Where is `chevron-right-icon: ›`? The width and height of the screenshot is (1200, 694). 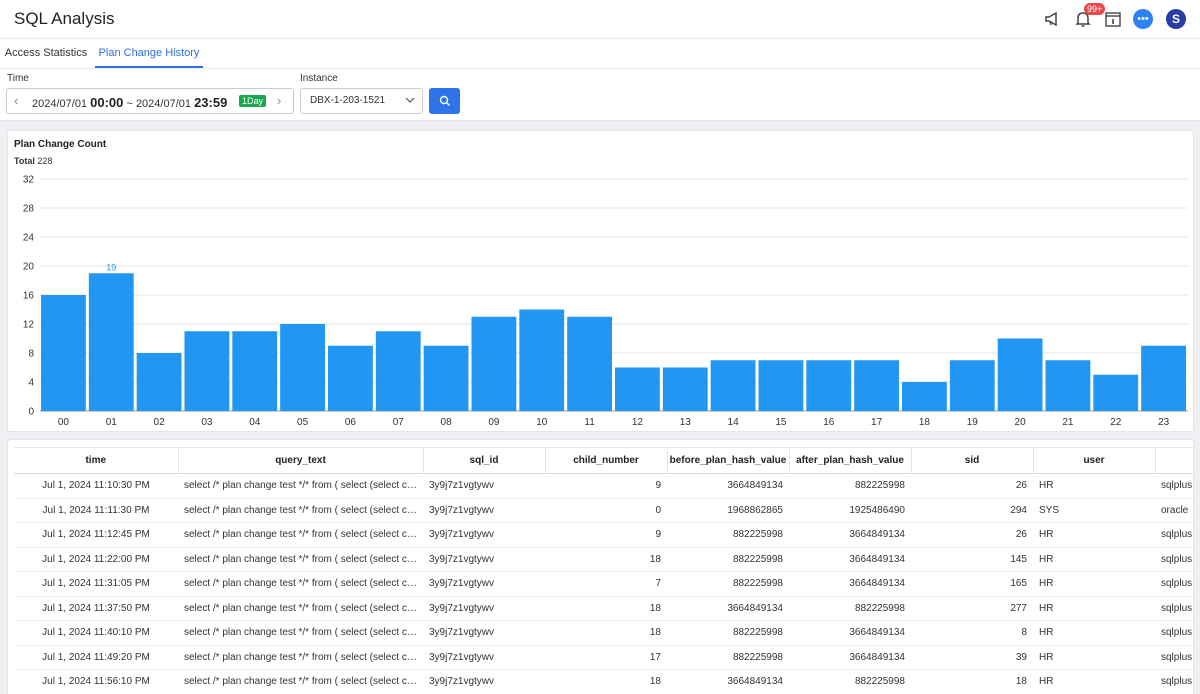 chevron-right-icon: › is located at coordinates (279, 100).